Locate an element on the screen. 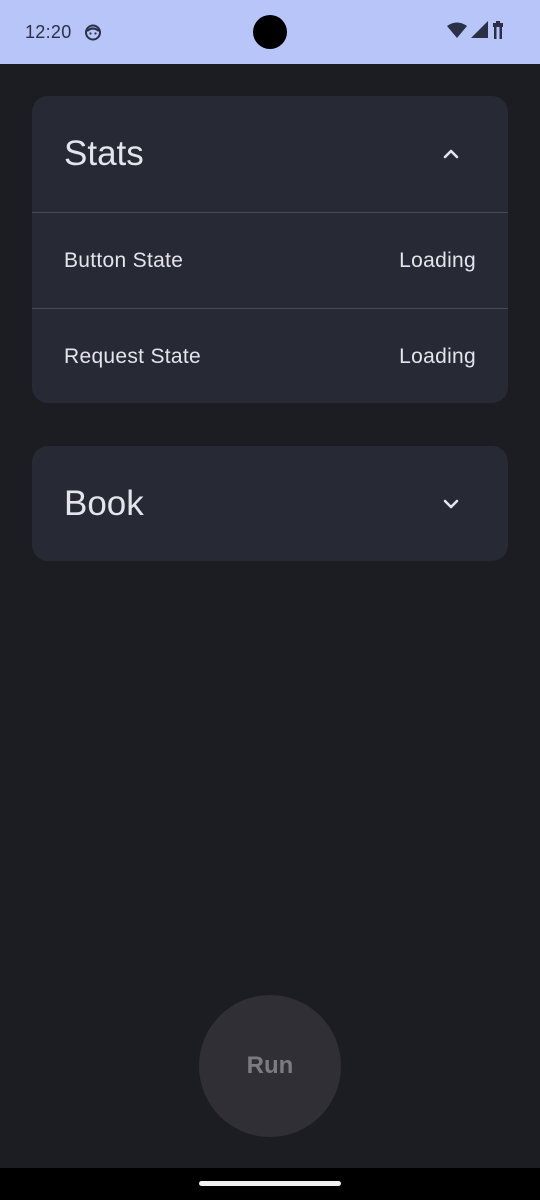 The height and width of the screenshot is (1200, 540). status-time: 12:20 is located at coordinates (48, 32).